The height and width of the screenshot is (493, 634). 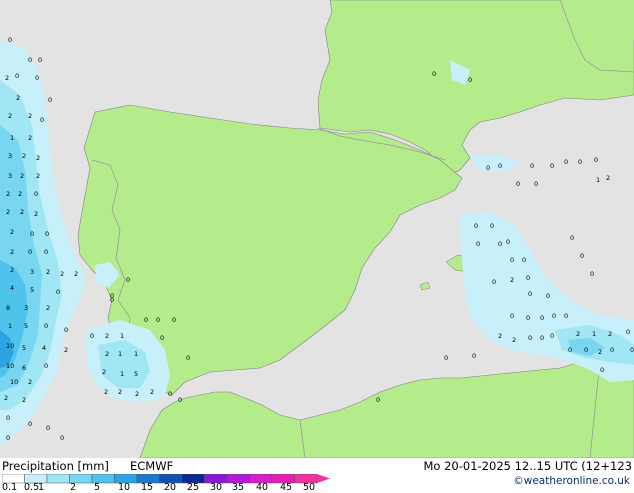 What do you see at coordinates (286, 487) in the screenshot?
I see `legend-tick-label: 45` at bounding box center [286, 487].